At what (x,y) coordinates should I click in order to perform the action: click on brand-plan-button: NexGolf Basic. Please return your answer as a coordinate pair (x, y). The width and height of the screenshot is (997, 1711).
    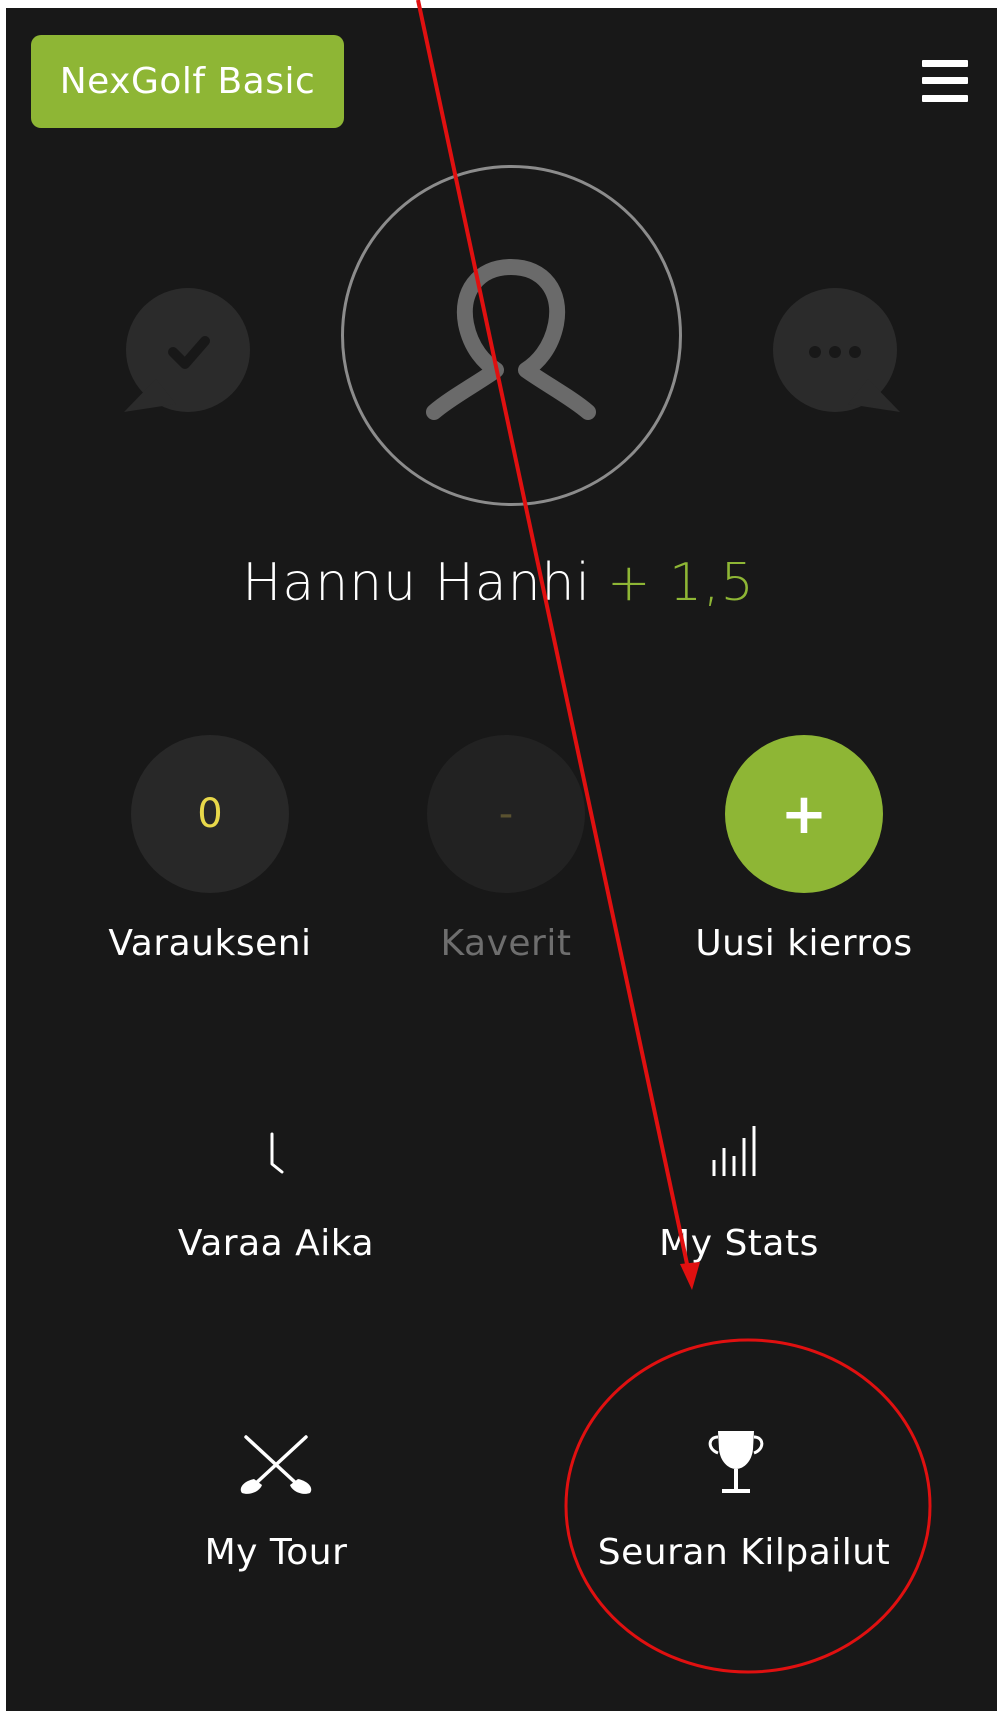
    Looking at the image, I should click on (187, 81).